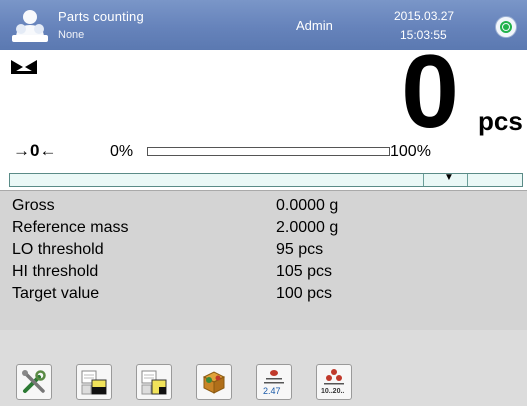  What do you see at coordinates (35, 150) in the screenshot?
I see `zero-indicator: →0←` at bounding box center [35, 150].